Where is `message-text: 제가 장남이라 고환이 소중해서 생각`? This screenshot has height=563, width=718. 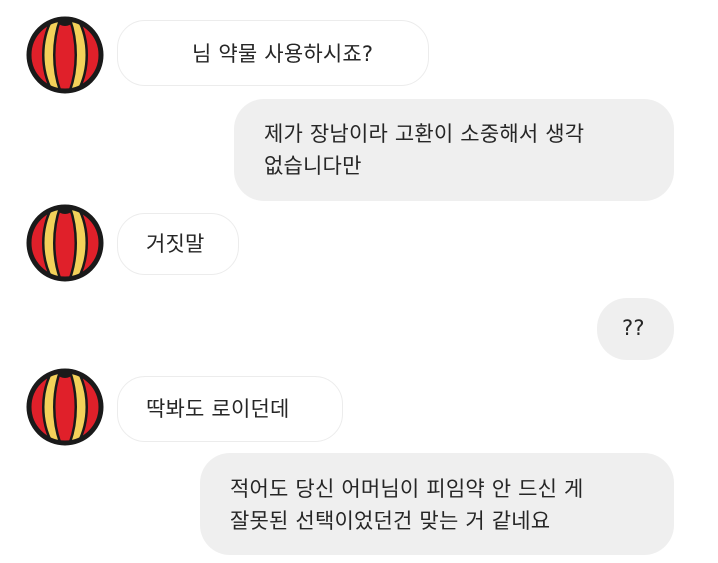 message-text: 제가 장남이라 고환이 소중해서 생각 is located at coordinates (424, 134).